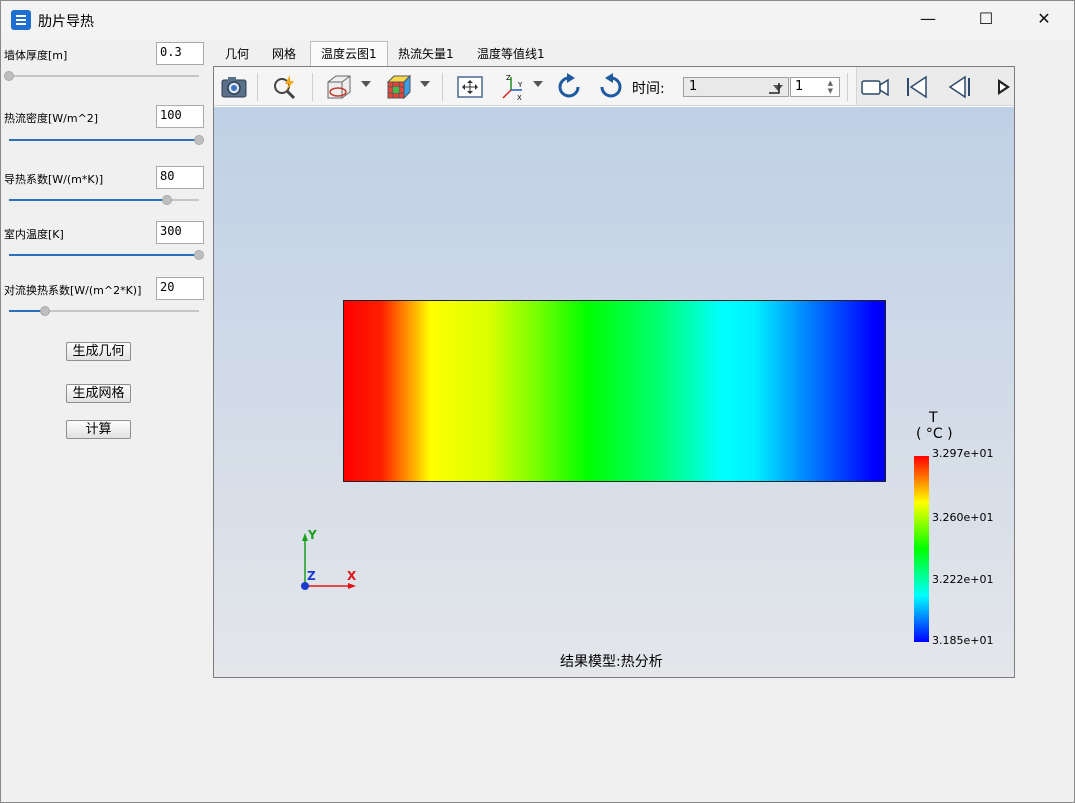  I want to click on svg-text: Z, so click(508, 78).